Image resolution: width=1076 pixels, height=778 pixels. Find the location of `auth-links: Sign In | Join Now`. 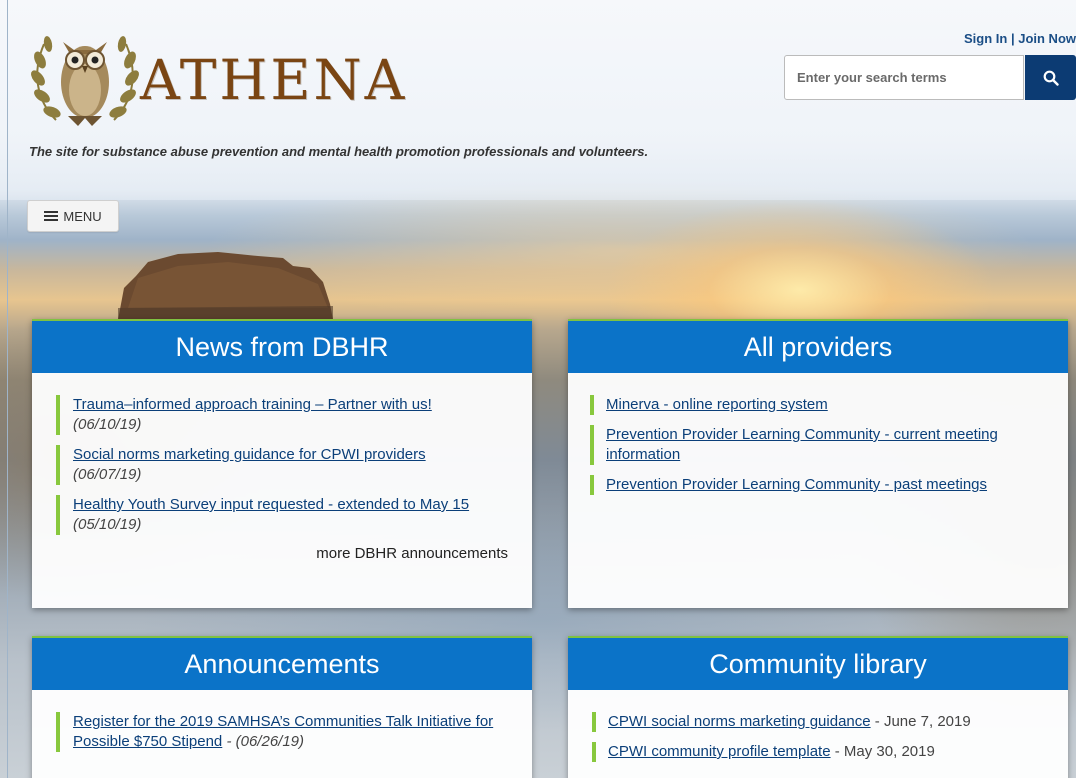

auth-links: Sign In | Join Now is located at coordinates (1020, 38).